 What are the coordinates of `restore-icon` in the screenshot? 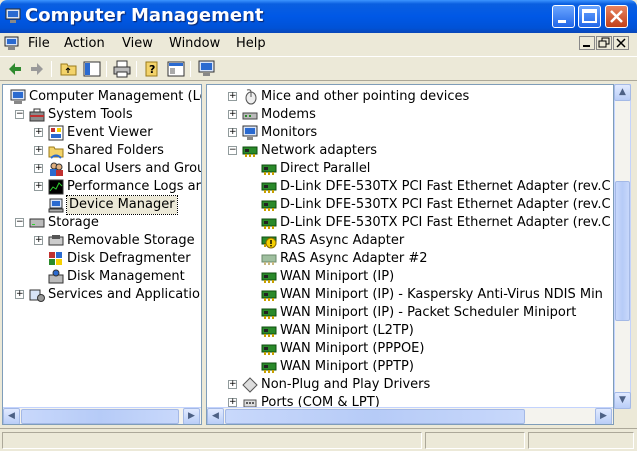 It's located at (604, 42).